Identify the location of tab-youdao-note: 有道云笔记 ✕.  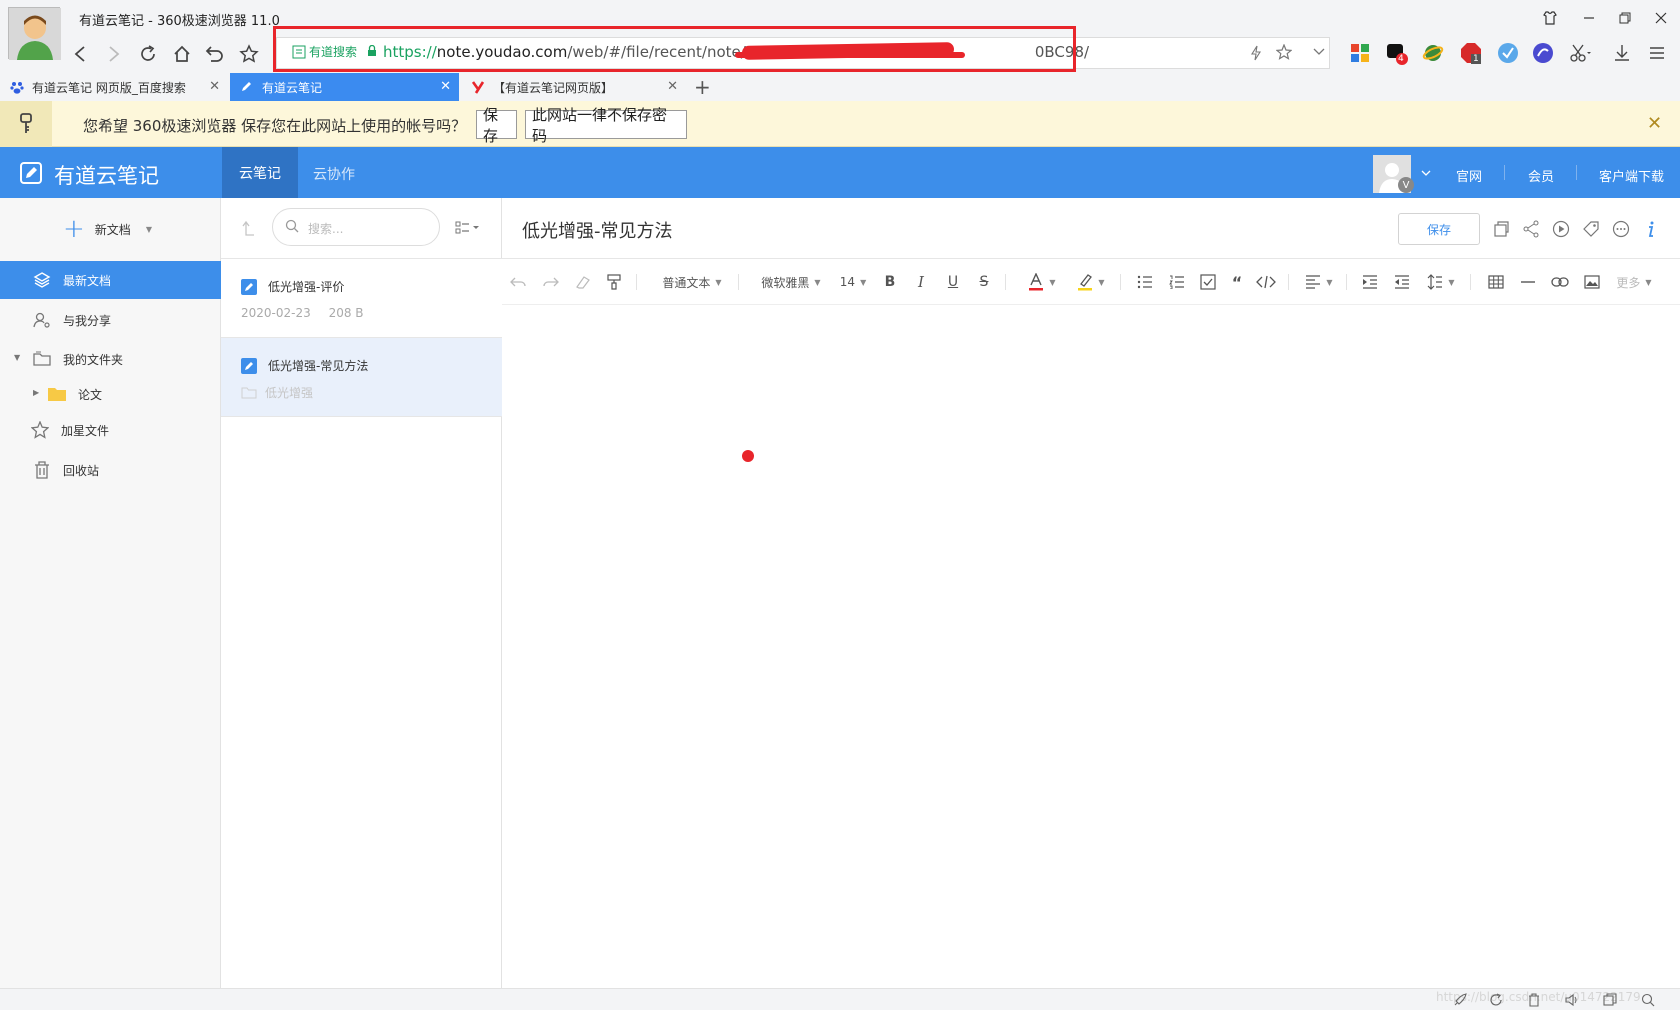
(344, 87).